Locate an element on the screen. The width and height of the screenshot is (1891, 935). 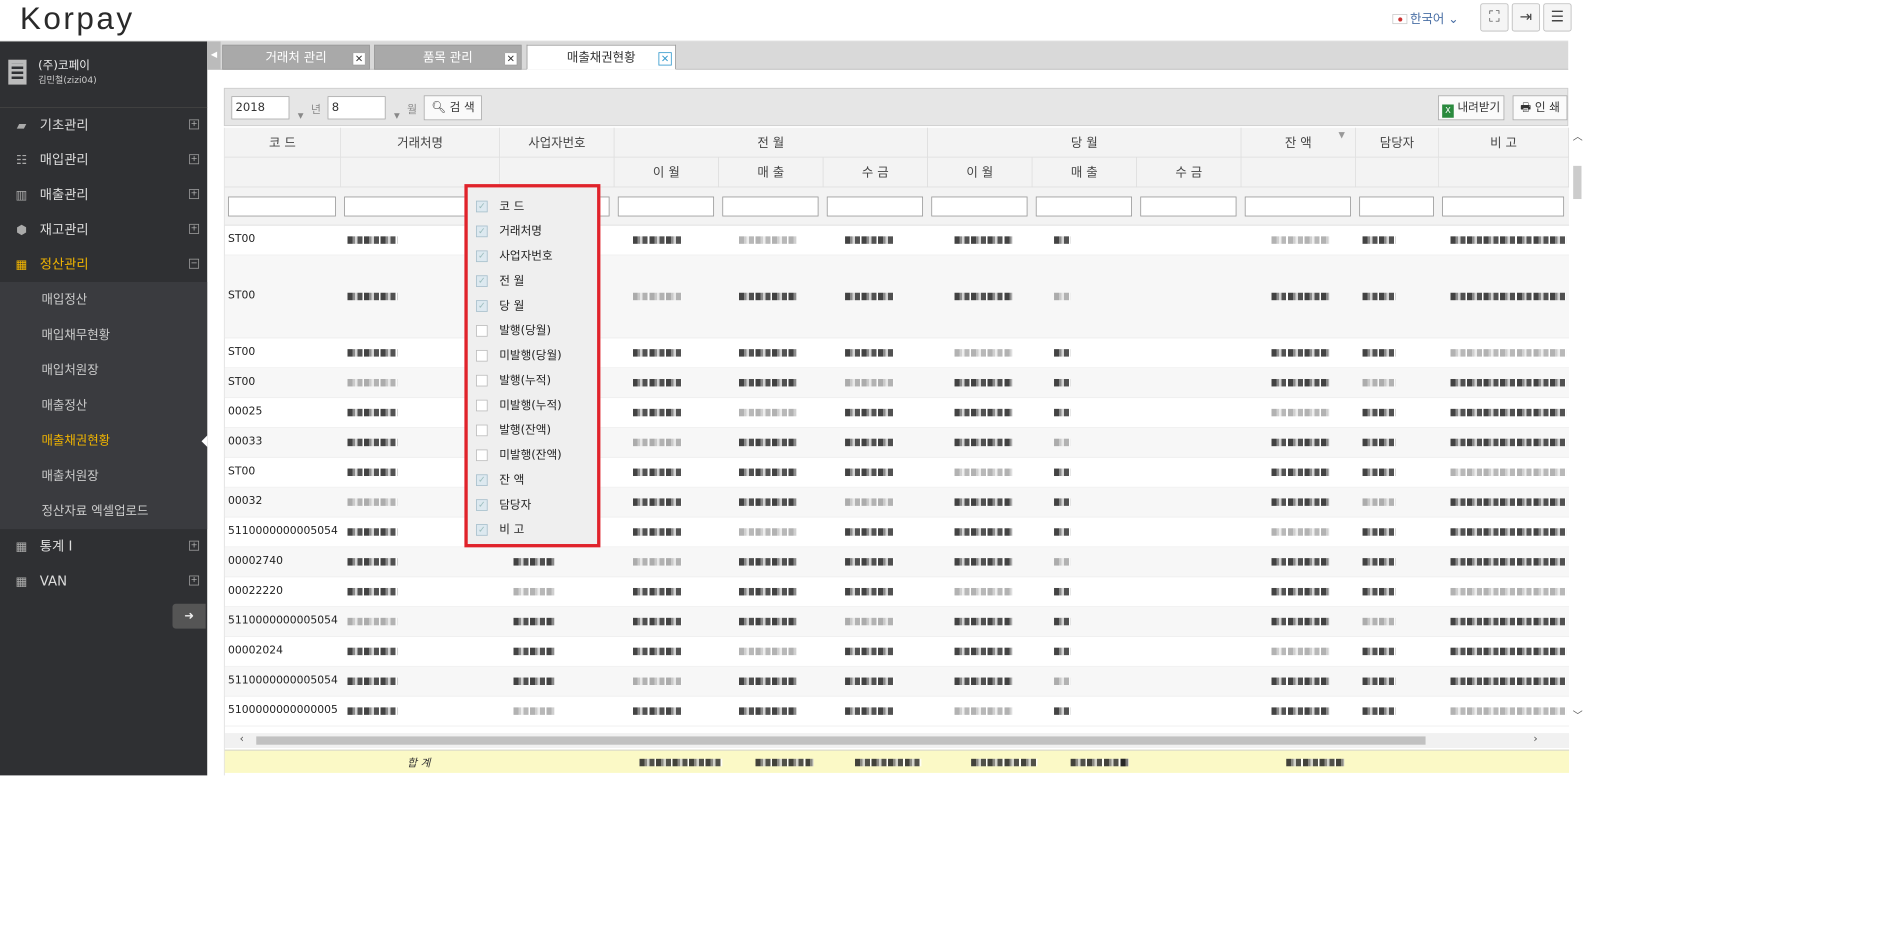
col-subheader-prev-collect: 수 금 is located at coordinates (875, 172).